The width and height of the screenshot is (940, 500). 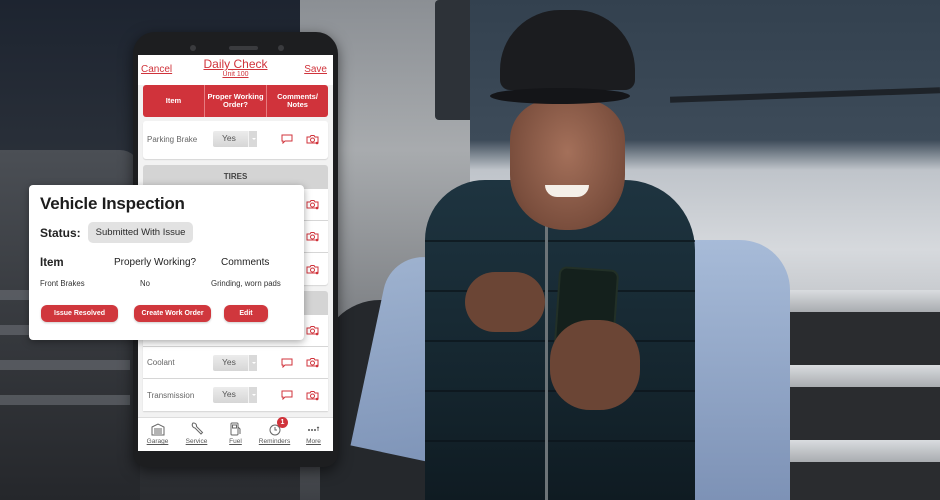 I want to click on item-label: Coolant, so click(x=161, y=362).